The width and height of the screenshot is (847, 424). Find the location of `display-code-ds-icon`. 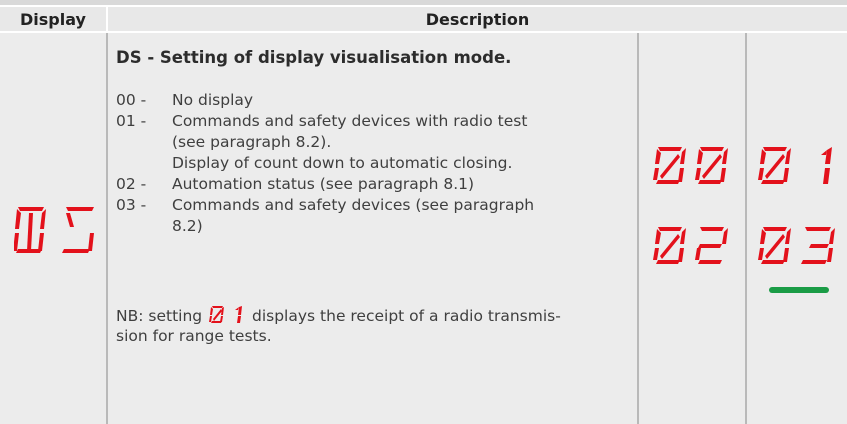

display-code-ds-icon is located at coordinates (54, 230).